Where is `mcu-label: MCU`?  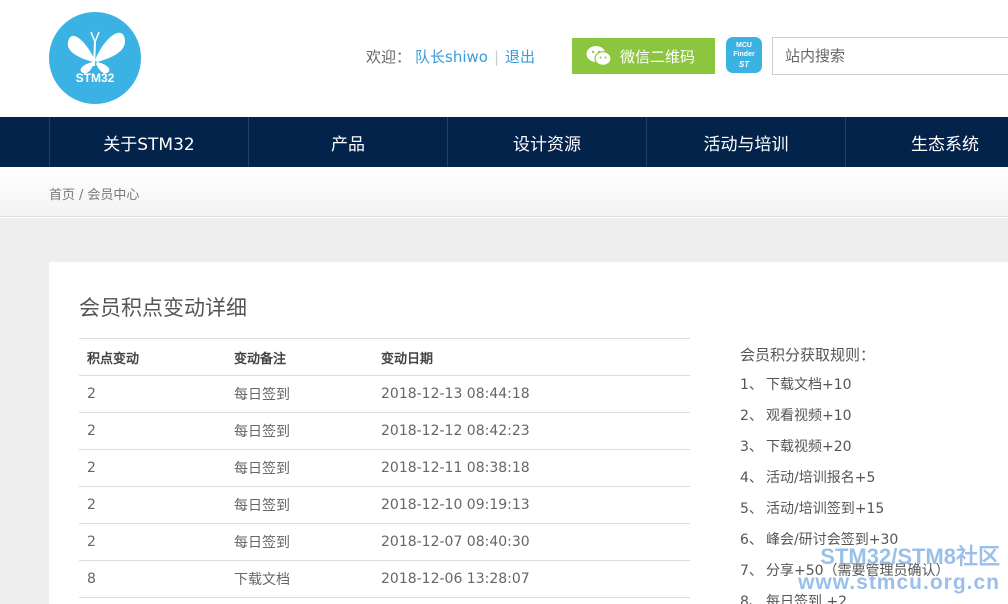 mcu-label: MCU is located at coordinates (744, 45).